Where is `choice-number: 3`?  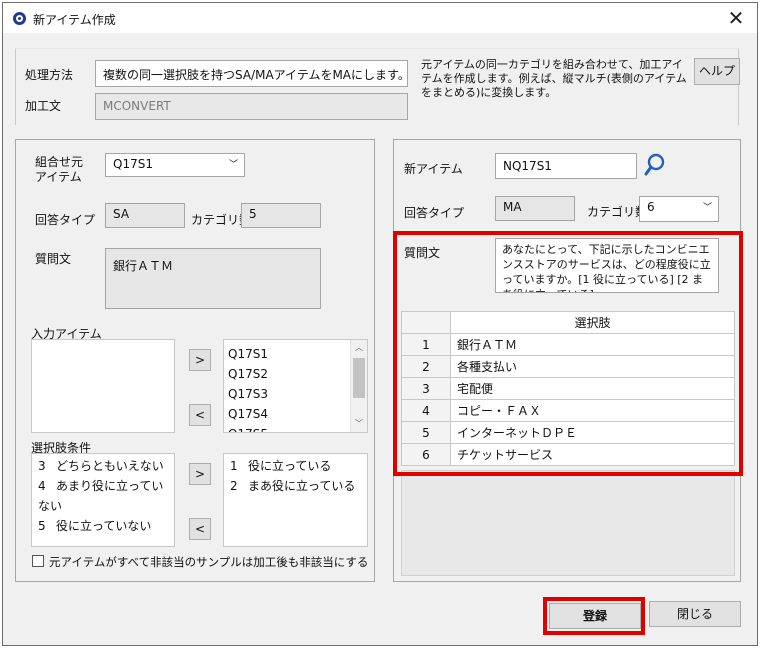 choice-number: 3 is located at coordinates (426, 388).